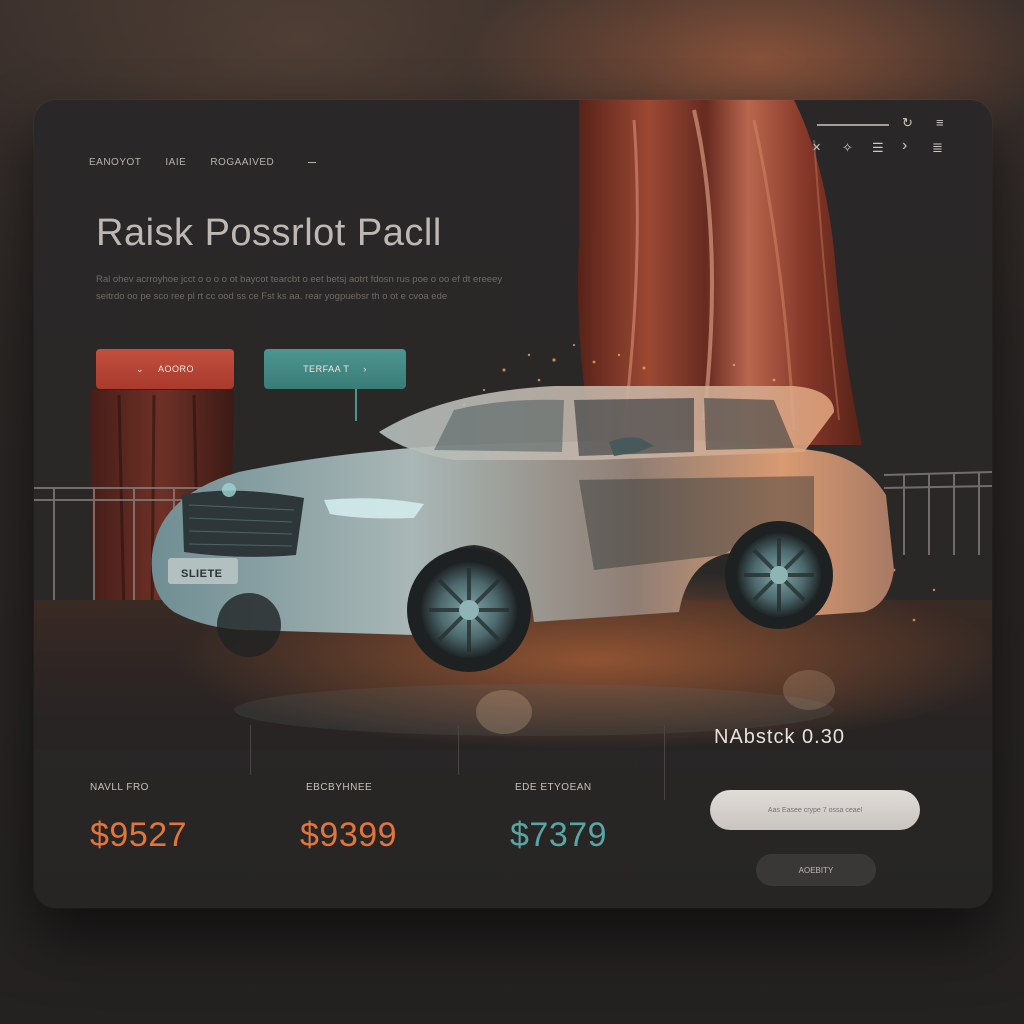  I want to click on stat-value-2: $9399, so click(349, 835).